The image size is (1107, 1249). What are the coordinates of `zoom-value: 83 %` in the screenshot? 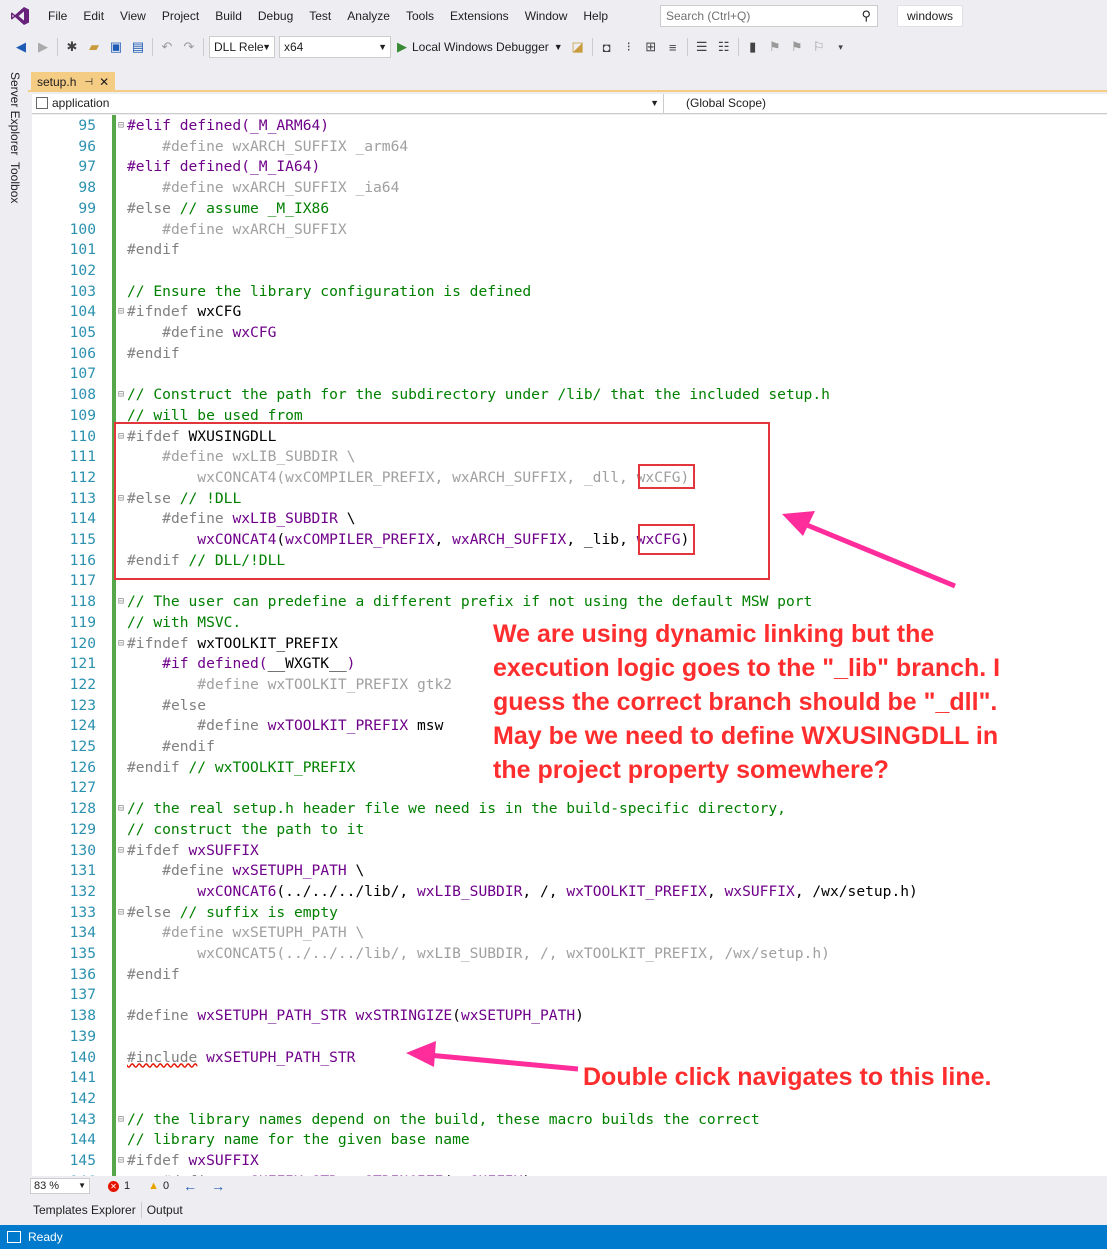 It's located at (47, 1186).